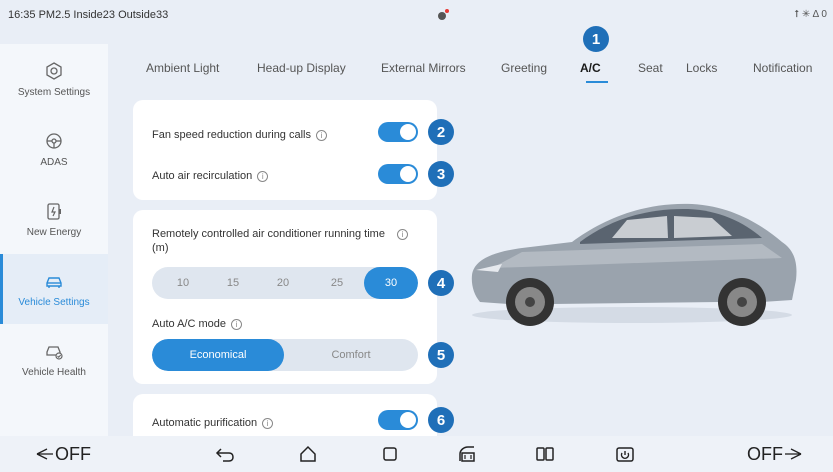 Image resolution: width=833 pixels, height=472 pixels. Describe the element at coordinates (441, 283) in the screenshot. I see `callout-badge: 4` at that location.